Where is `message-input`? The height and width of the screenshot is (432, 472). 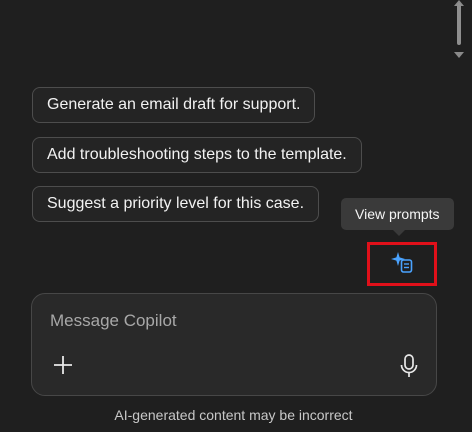
message-input is located at coordinates (230, 321).